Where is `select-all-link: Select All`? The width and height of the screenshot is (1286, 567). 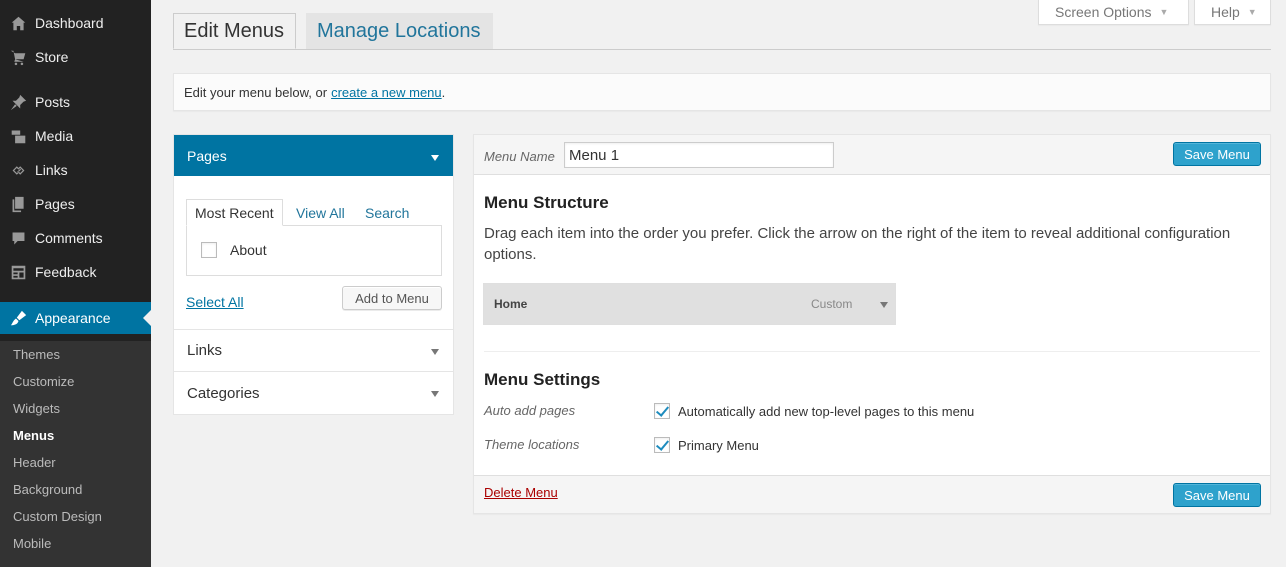
select-all-link: Select All is located at coordinates (215, 302).